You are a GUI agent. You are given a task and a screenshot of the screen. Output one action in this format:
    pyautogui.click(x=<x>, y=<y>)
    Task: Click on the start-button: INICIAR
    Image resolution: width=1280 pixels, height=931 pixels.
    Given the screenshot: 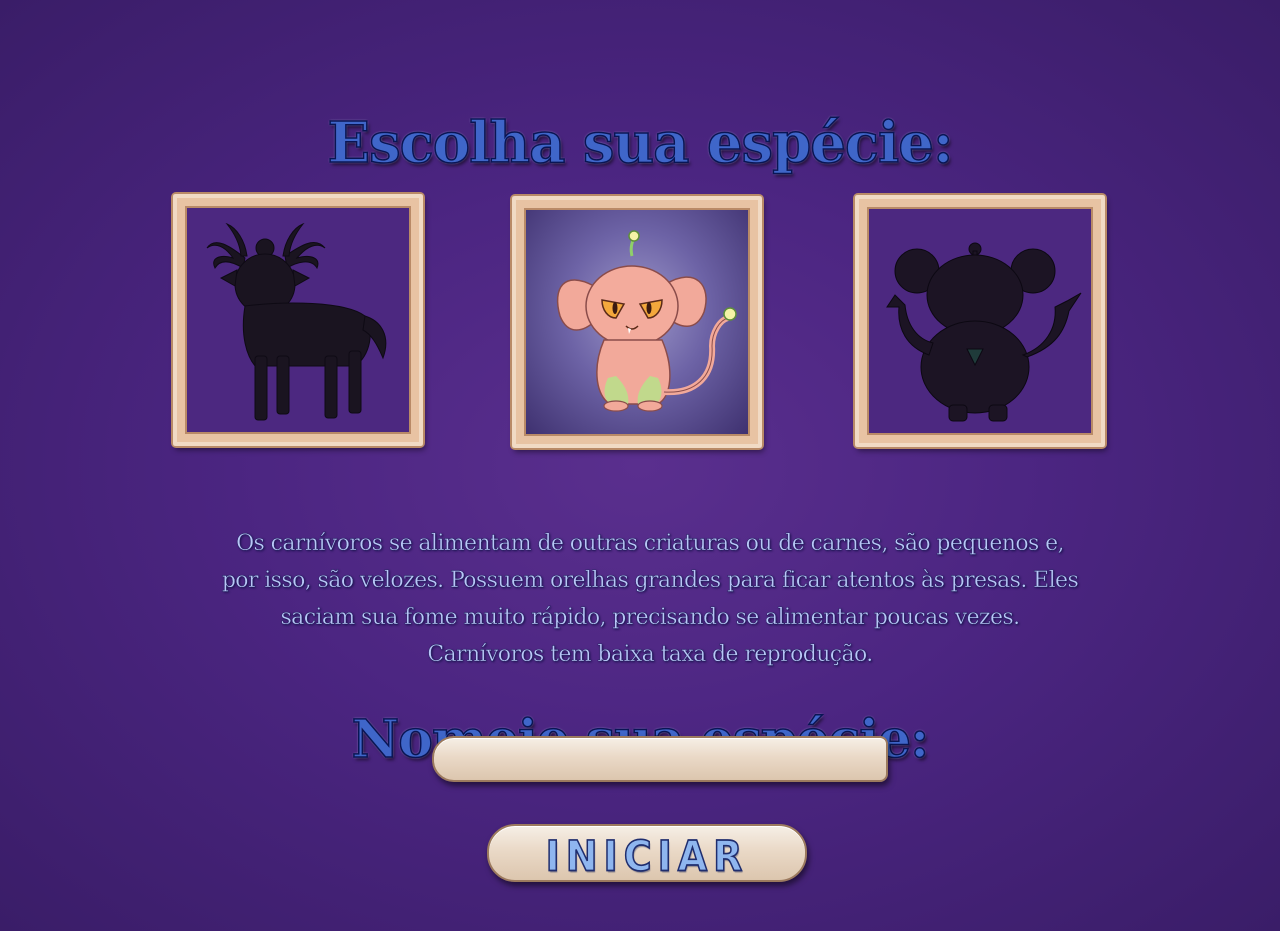 What is the action you would take?
    pyautogui.click(x=647, y=853)
    